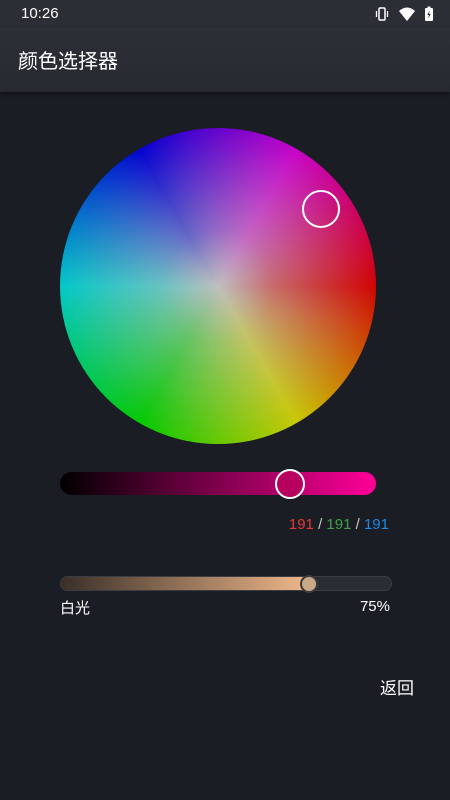  What do you see at coordinates (75, 608) in the screenshot?
I see `white-light-label: 白光` at bounding box center [75, 608].